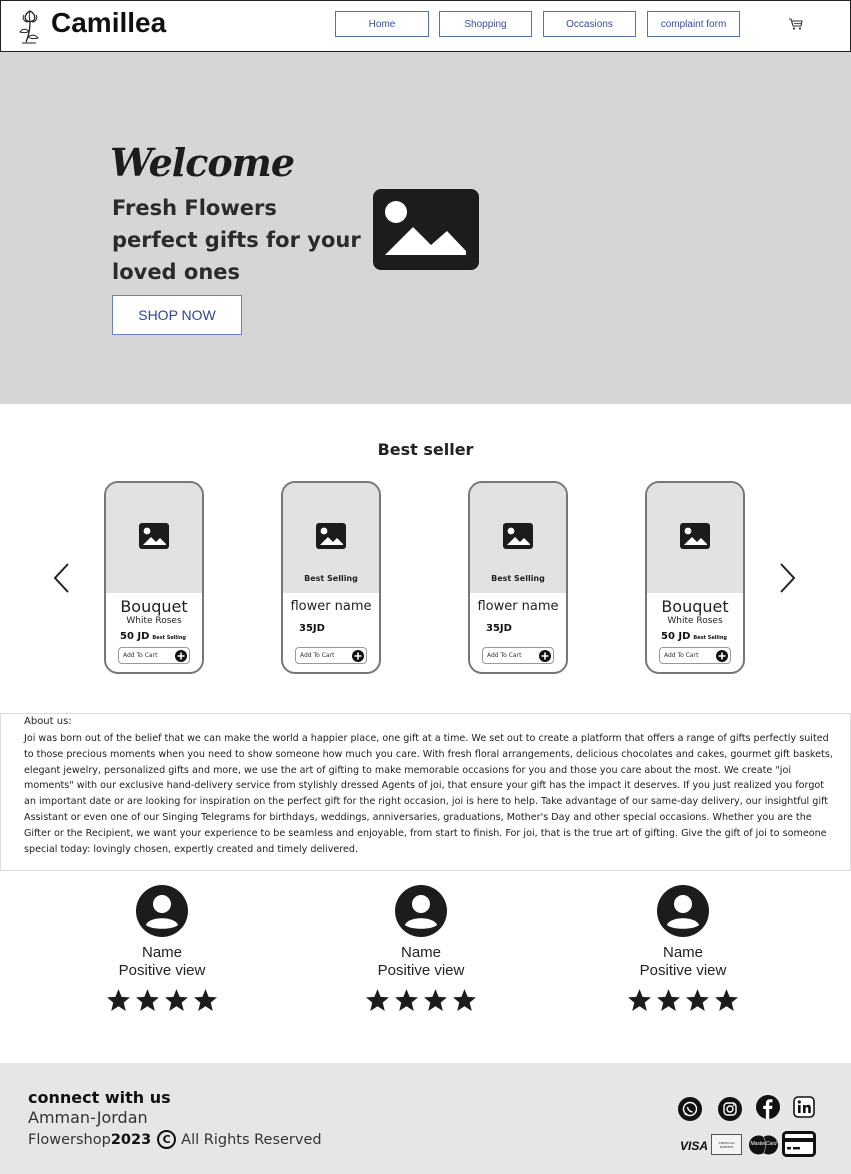 The height and width of the screenshot is (1174, 851). Describe the element at coordinates (425, 449) in the screenshot. I see `best-seller-title: Best seller` at that location.